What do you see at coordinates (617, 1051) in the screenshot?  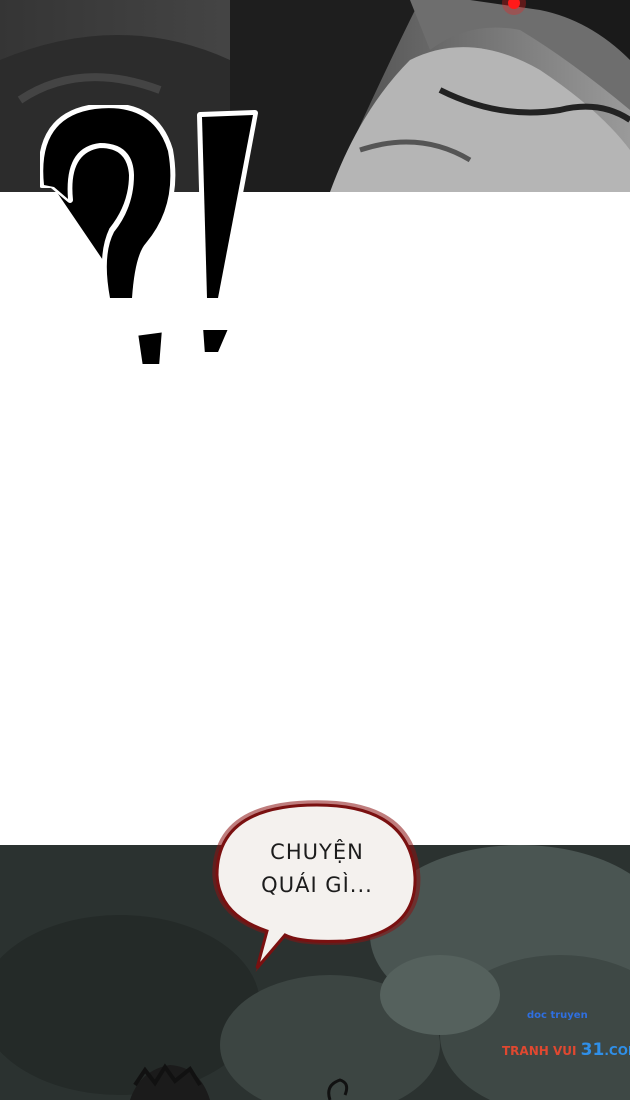 I see `watermark-site-c: .COM` at bounding box center [617, 1051].